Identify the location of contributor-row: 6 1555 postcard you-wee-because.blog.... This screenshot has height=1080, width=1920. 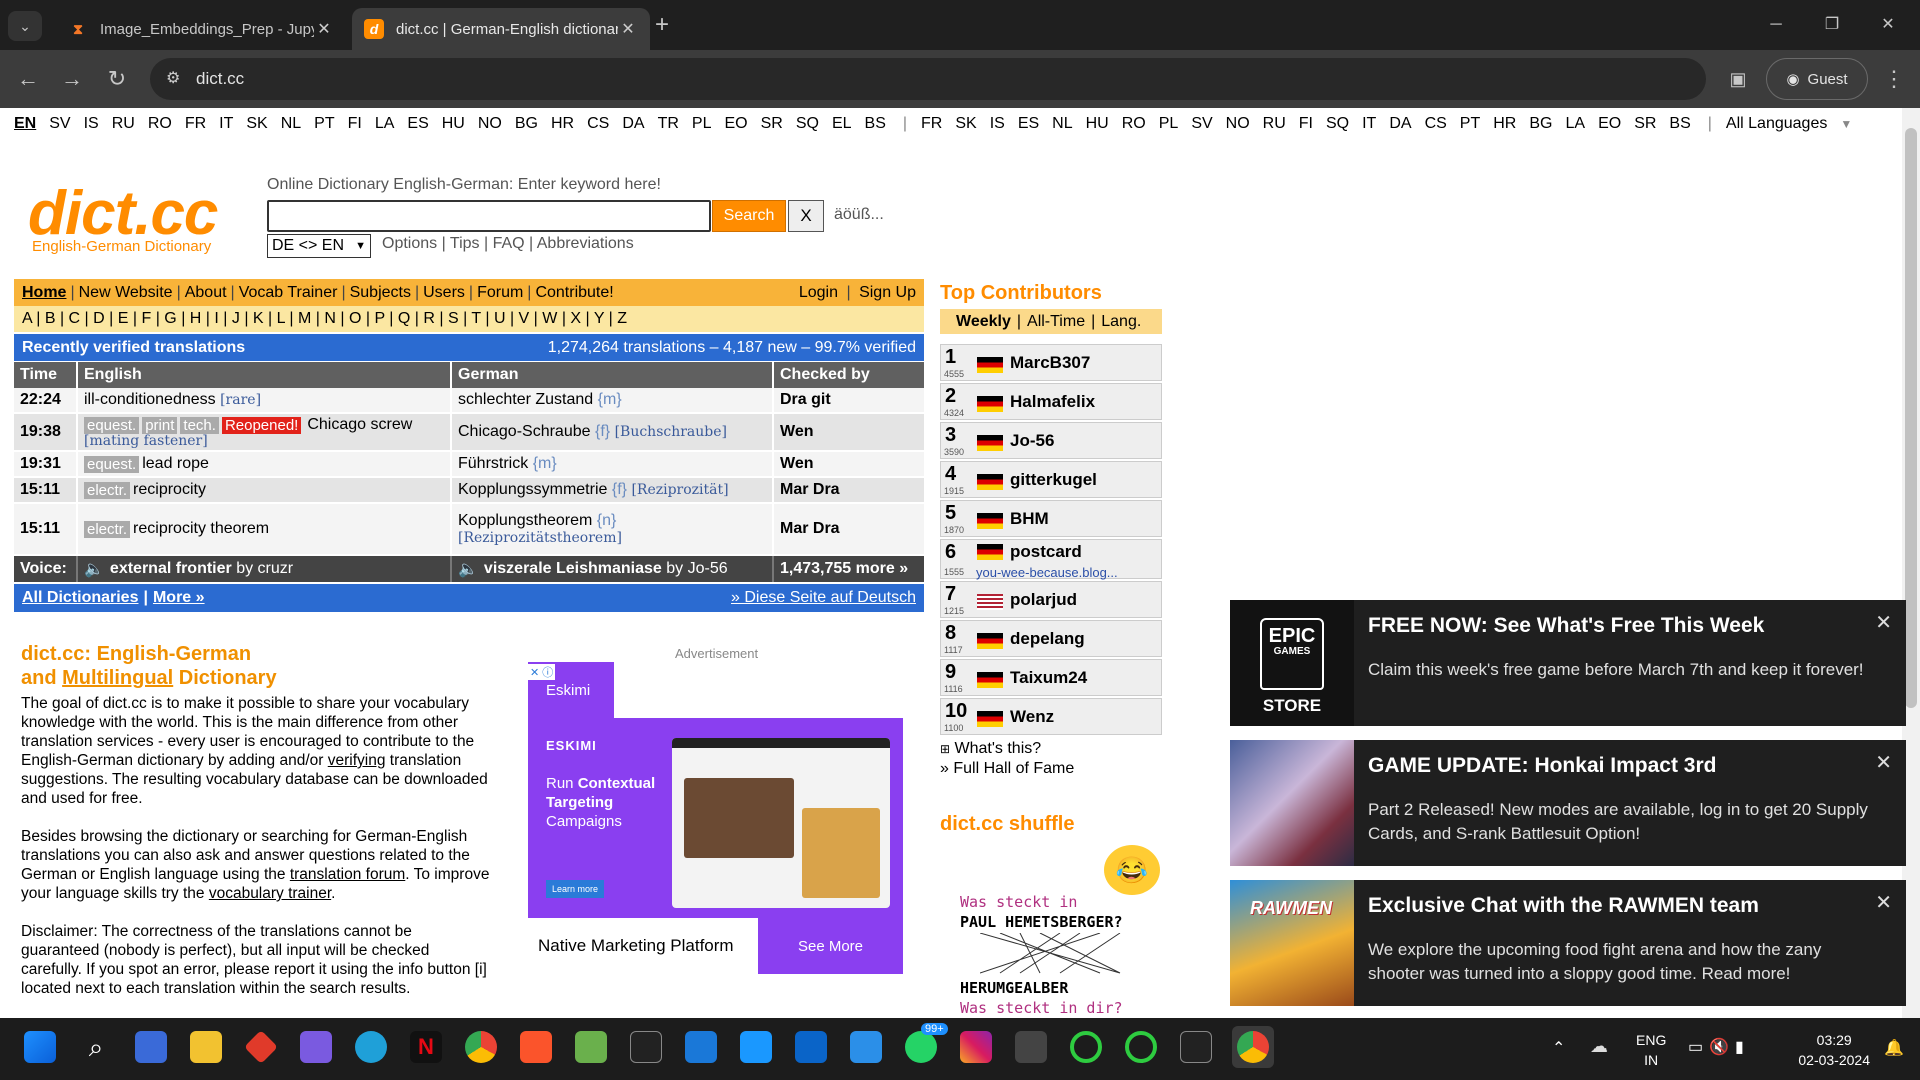
(1051, 559).